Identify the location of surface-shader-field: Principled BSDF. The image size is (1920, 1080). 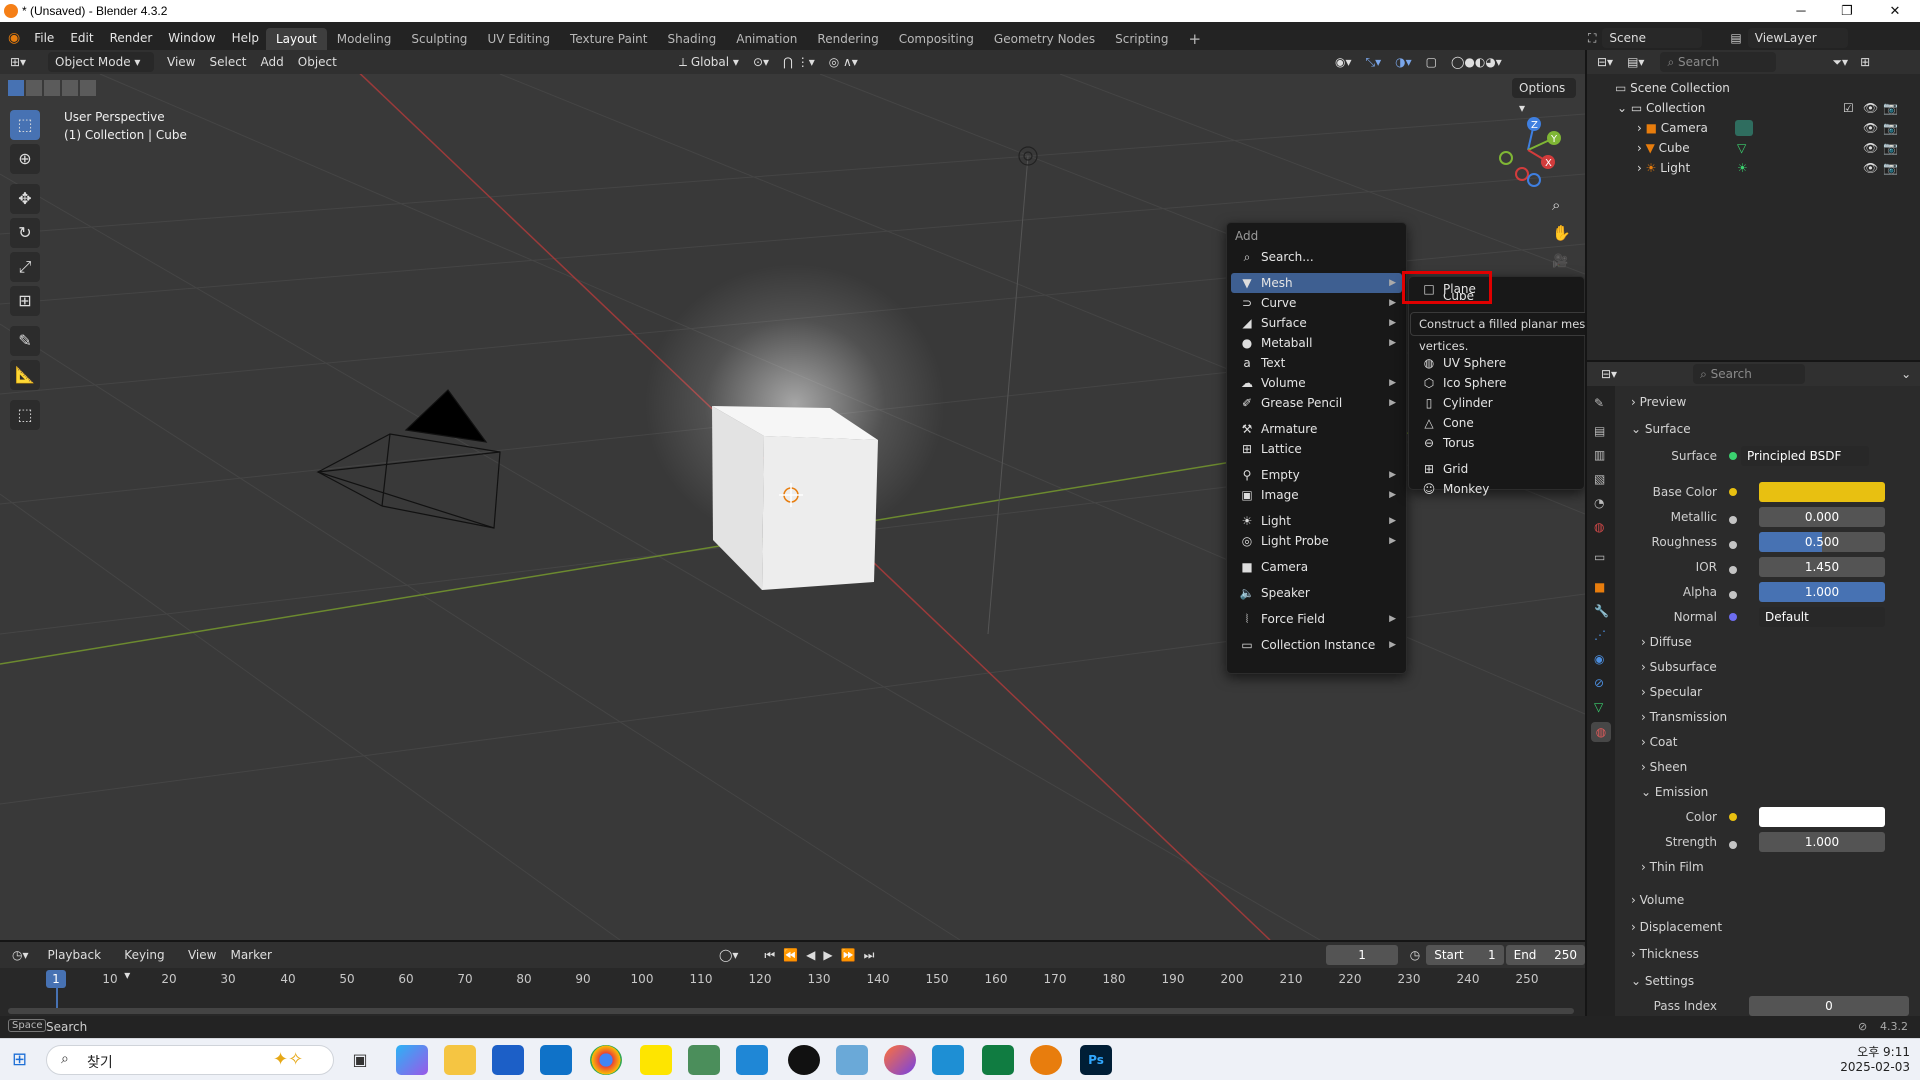
(1805, 456).